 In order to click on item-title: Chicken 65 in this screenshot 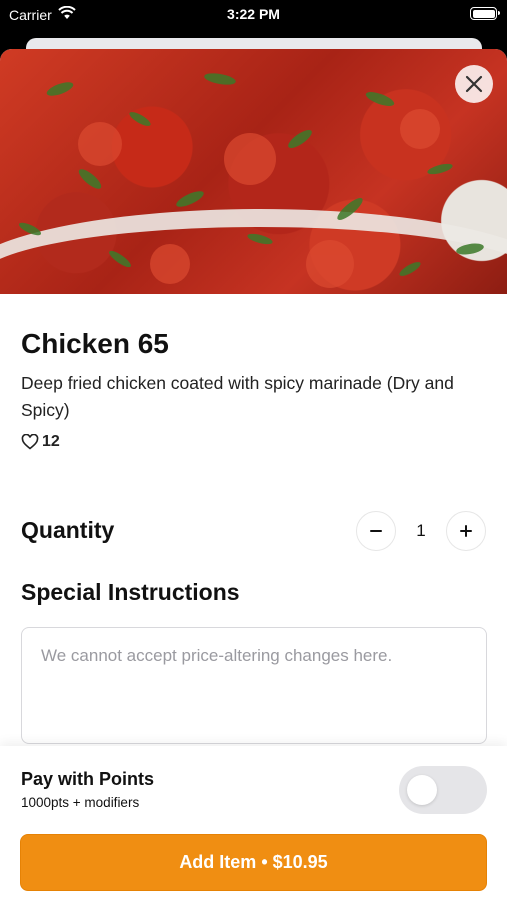, I will do `click(95, 343)`.